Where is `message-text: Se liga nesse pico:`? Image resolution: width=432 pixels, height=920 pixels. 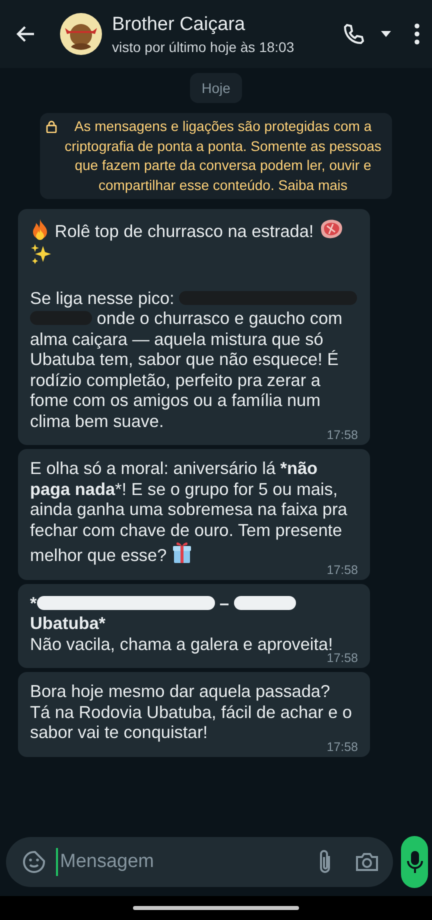 message-text: Se liga nesse pico: is located at coordinates (103, 298).